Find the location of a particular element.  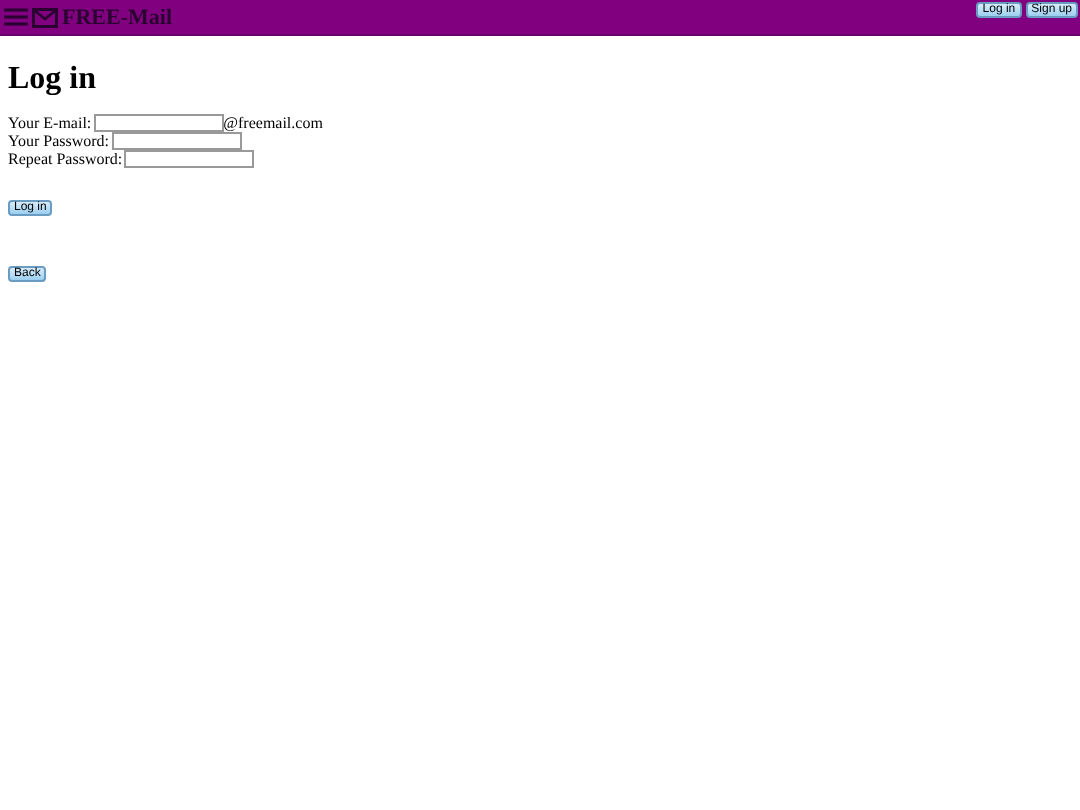

brand-name: FREE-Mail is located at coordinates (117, 17).